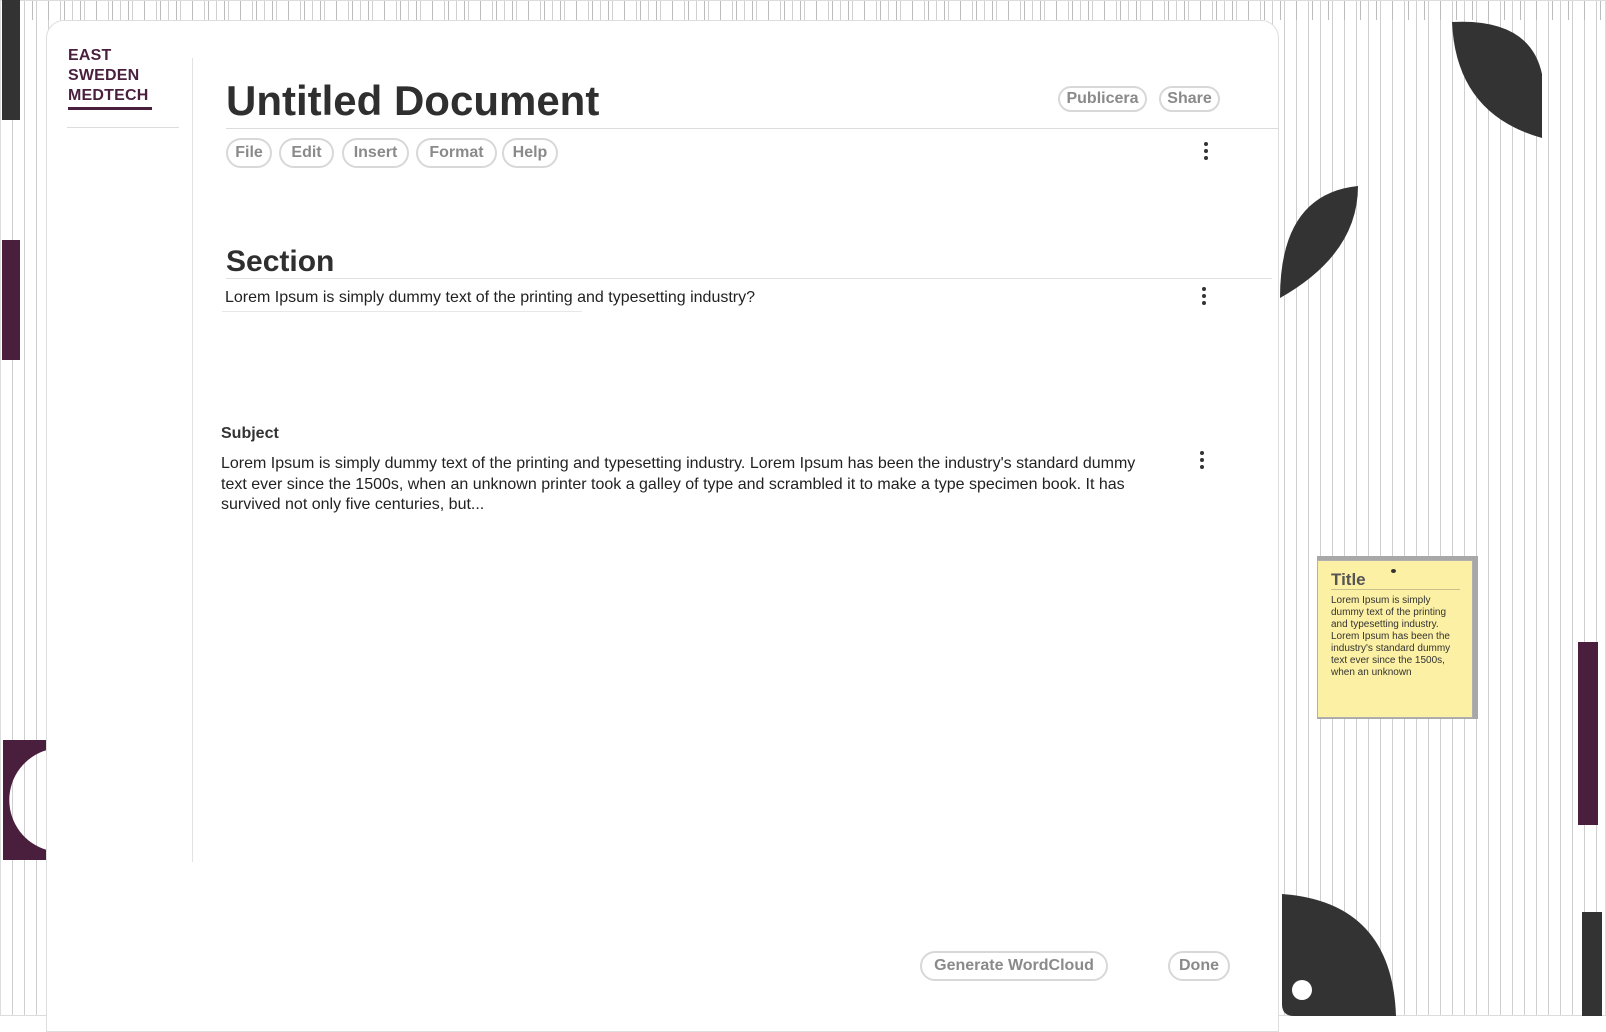 The width and height of the screenshot is (1606, 1032). I want to click on section-more-icon, so click(1204, 296).